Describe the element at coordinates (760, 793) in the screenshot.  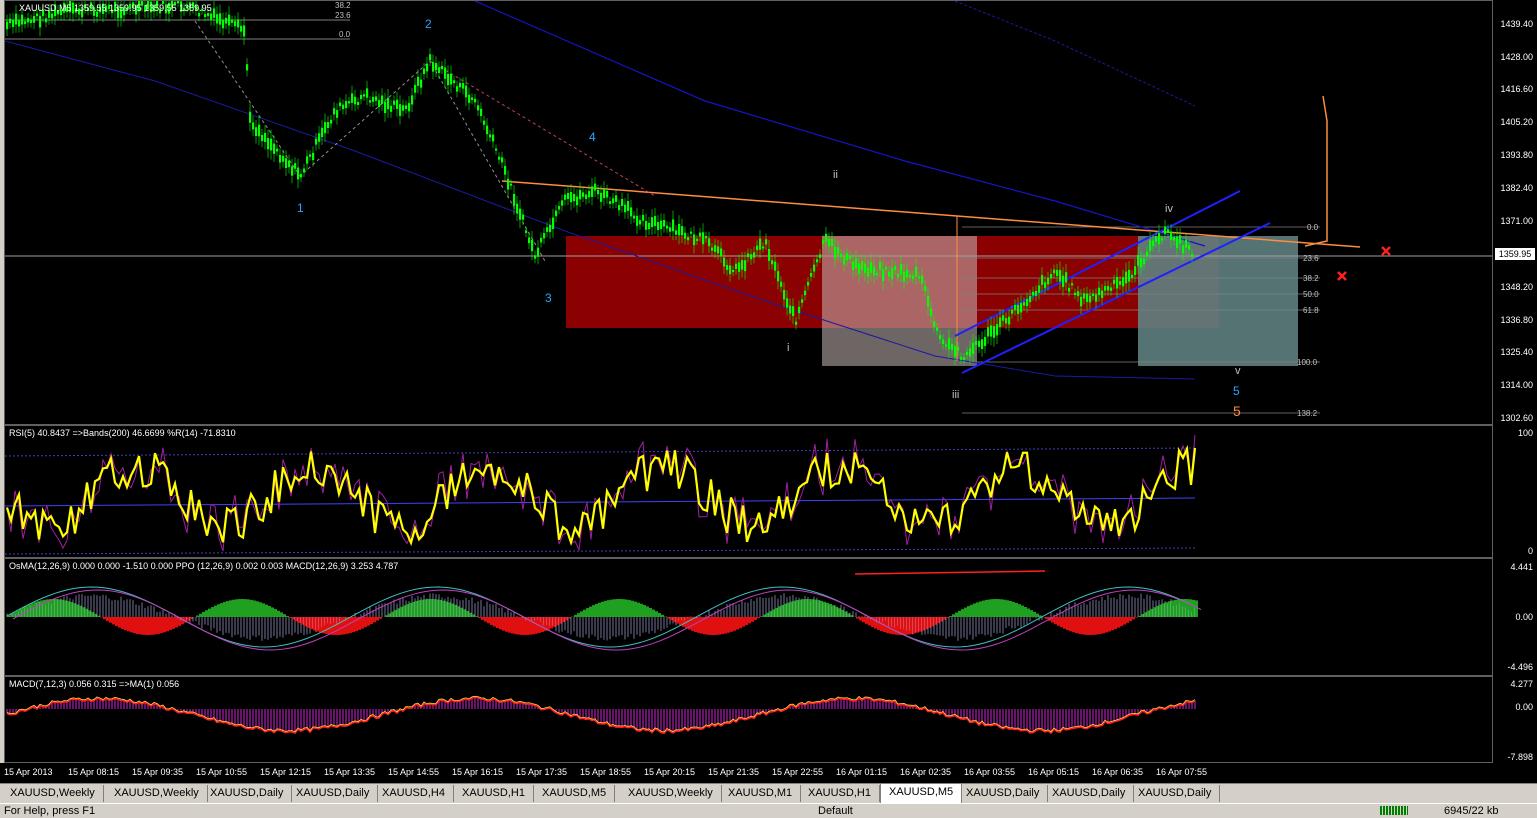
I see `chart-tab: XAUUSD,M1` at that location.